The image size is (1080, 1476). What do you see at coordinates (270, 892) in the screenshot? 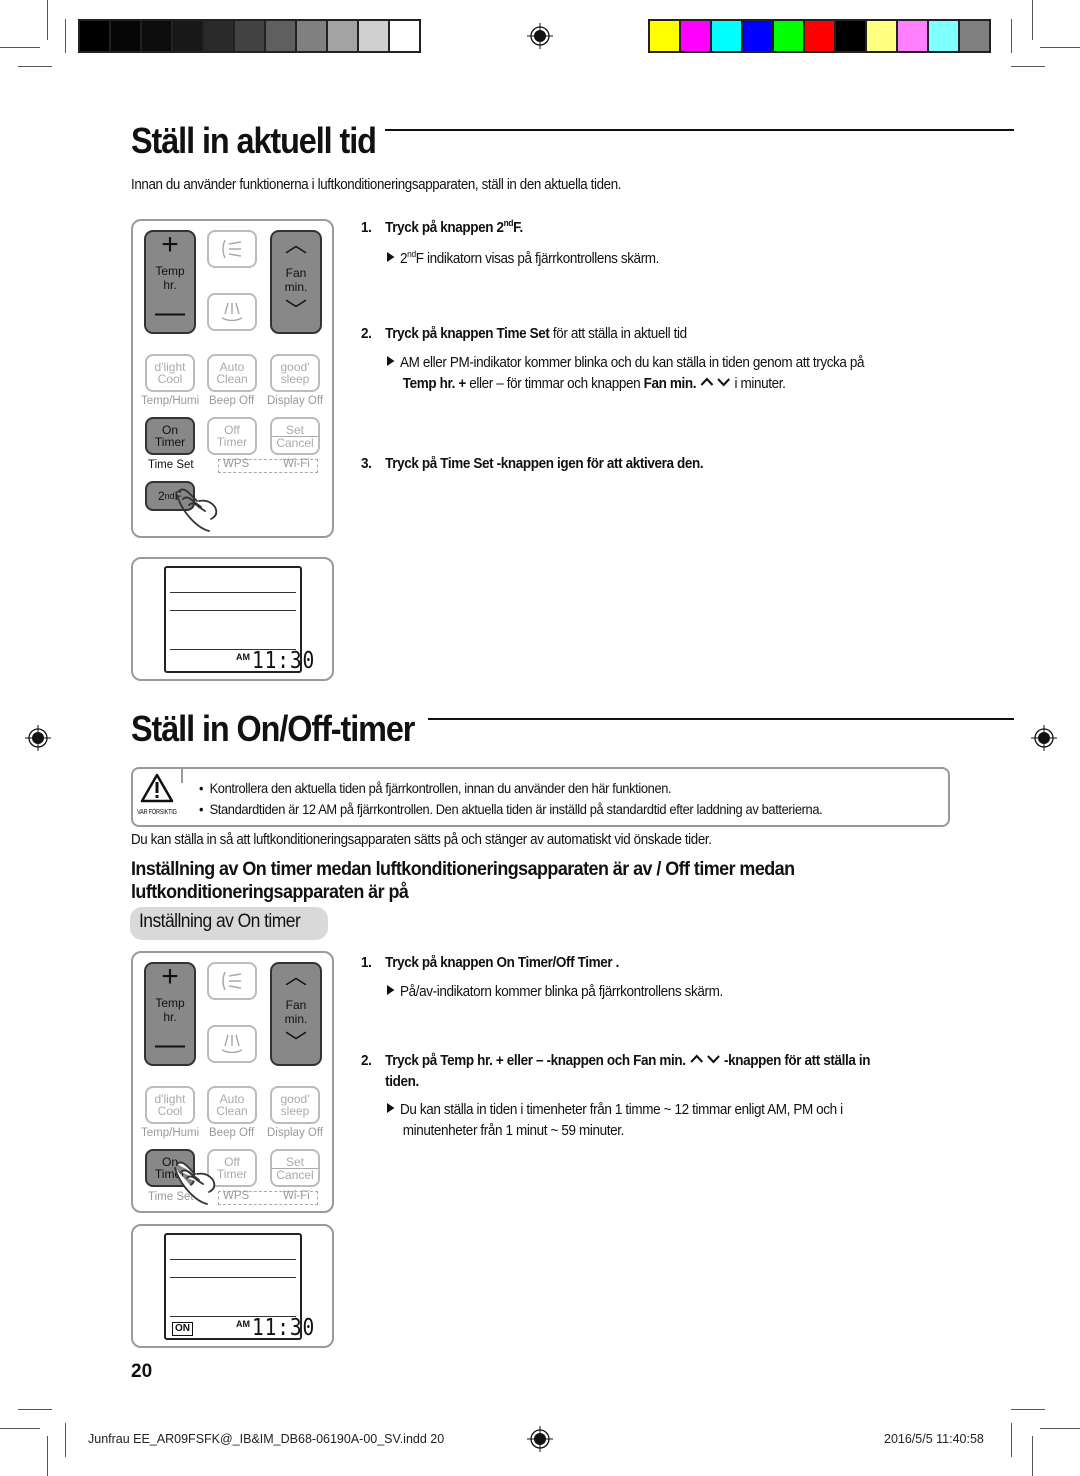
I see `subsection-heading-line: luftkonditioneringsapparaten är på` at bounding box center [270, 892].